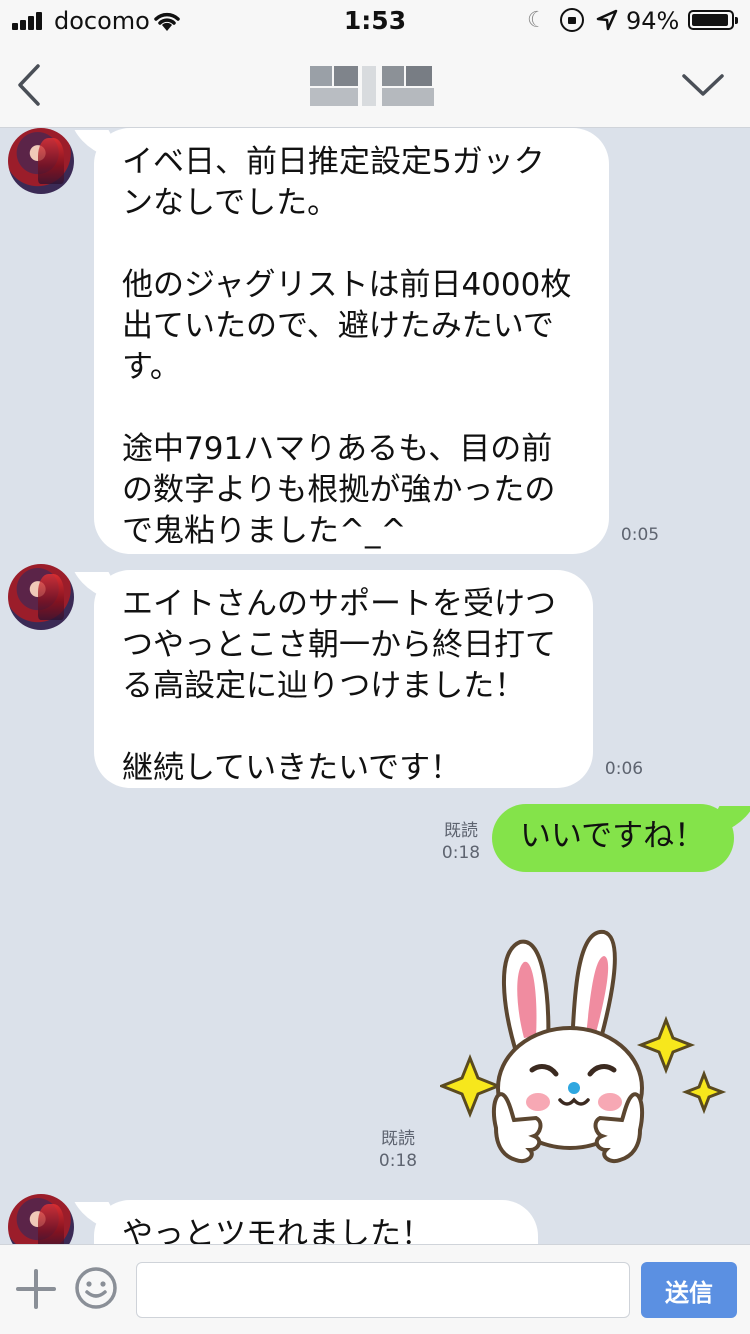 This screenshot has height=1334, width=750. What do you see at coordinates (585, 1048) in the screenshot?
I see `rabbit-sticker-icon` at bounding box center [585, 1048].